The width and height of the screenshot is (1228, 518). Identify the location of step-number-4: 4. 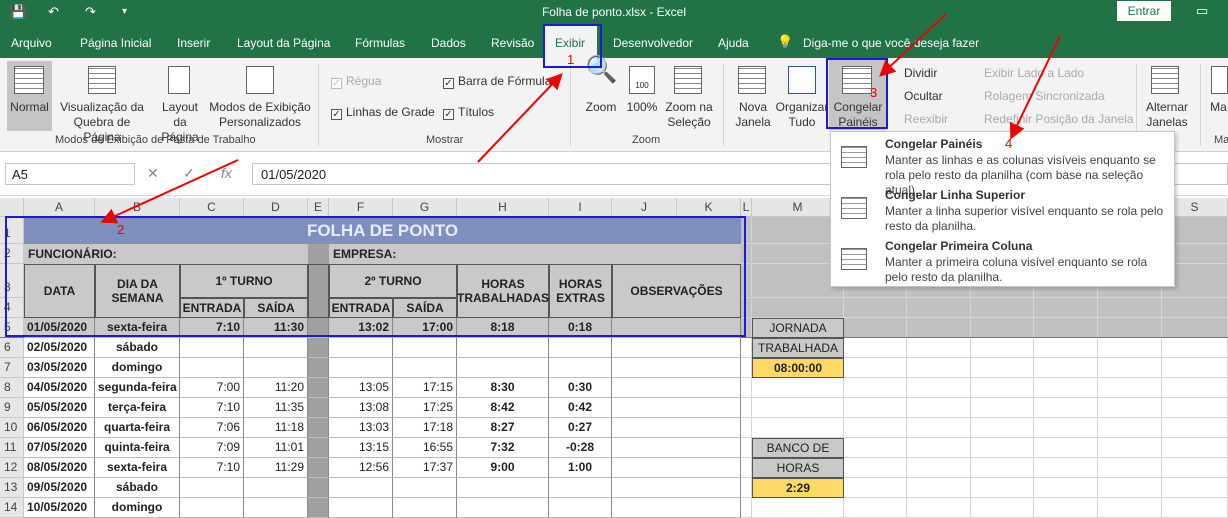
(1009, 143).